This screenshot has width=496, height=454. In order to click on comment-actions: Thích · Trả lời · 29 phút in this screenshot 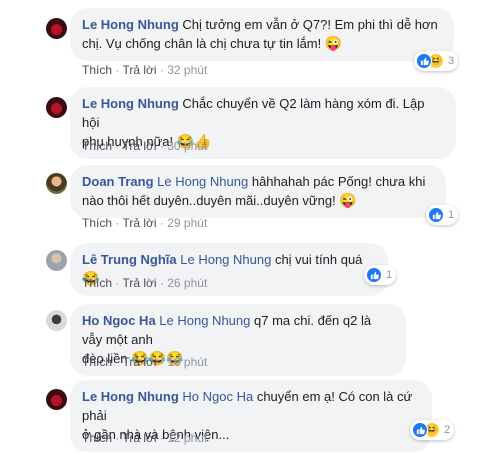, I will do `click(145, 223)`.